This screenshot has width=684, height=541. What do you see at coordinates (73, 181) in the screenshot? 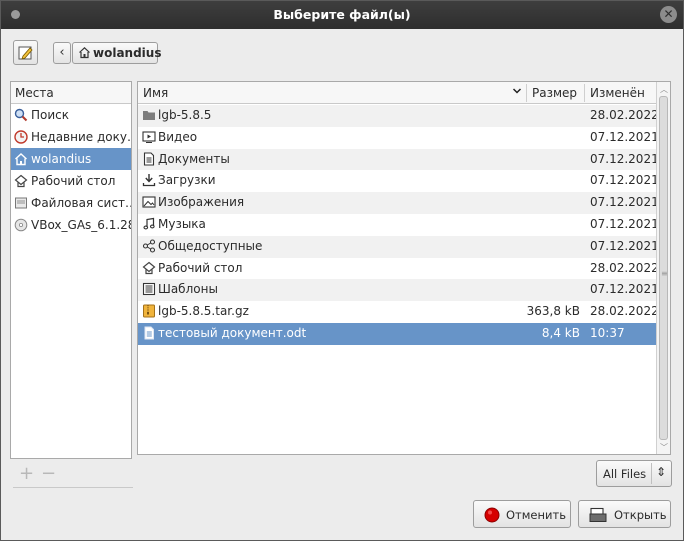
I see `sidebar-item-label: Рабочий стол` at bounding box center [73, 181].